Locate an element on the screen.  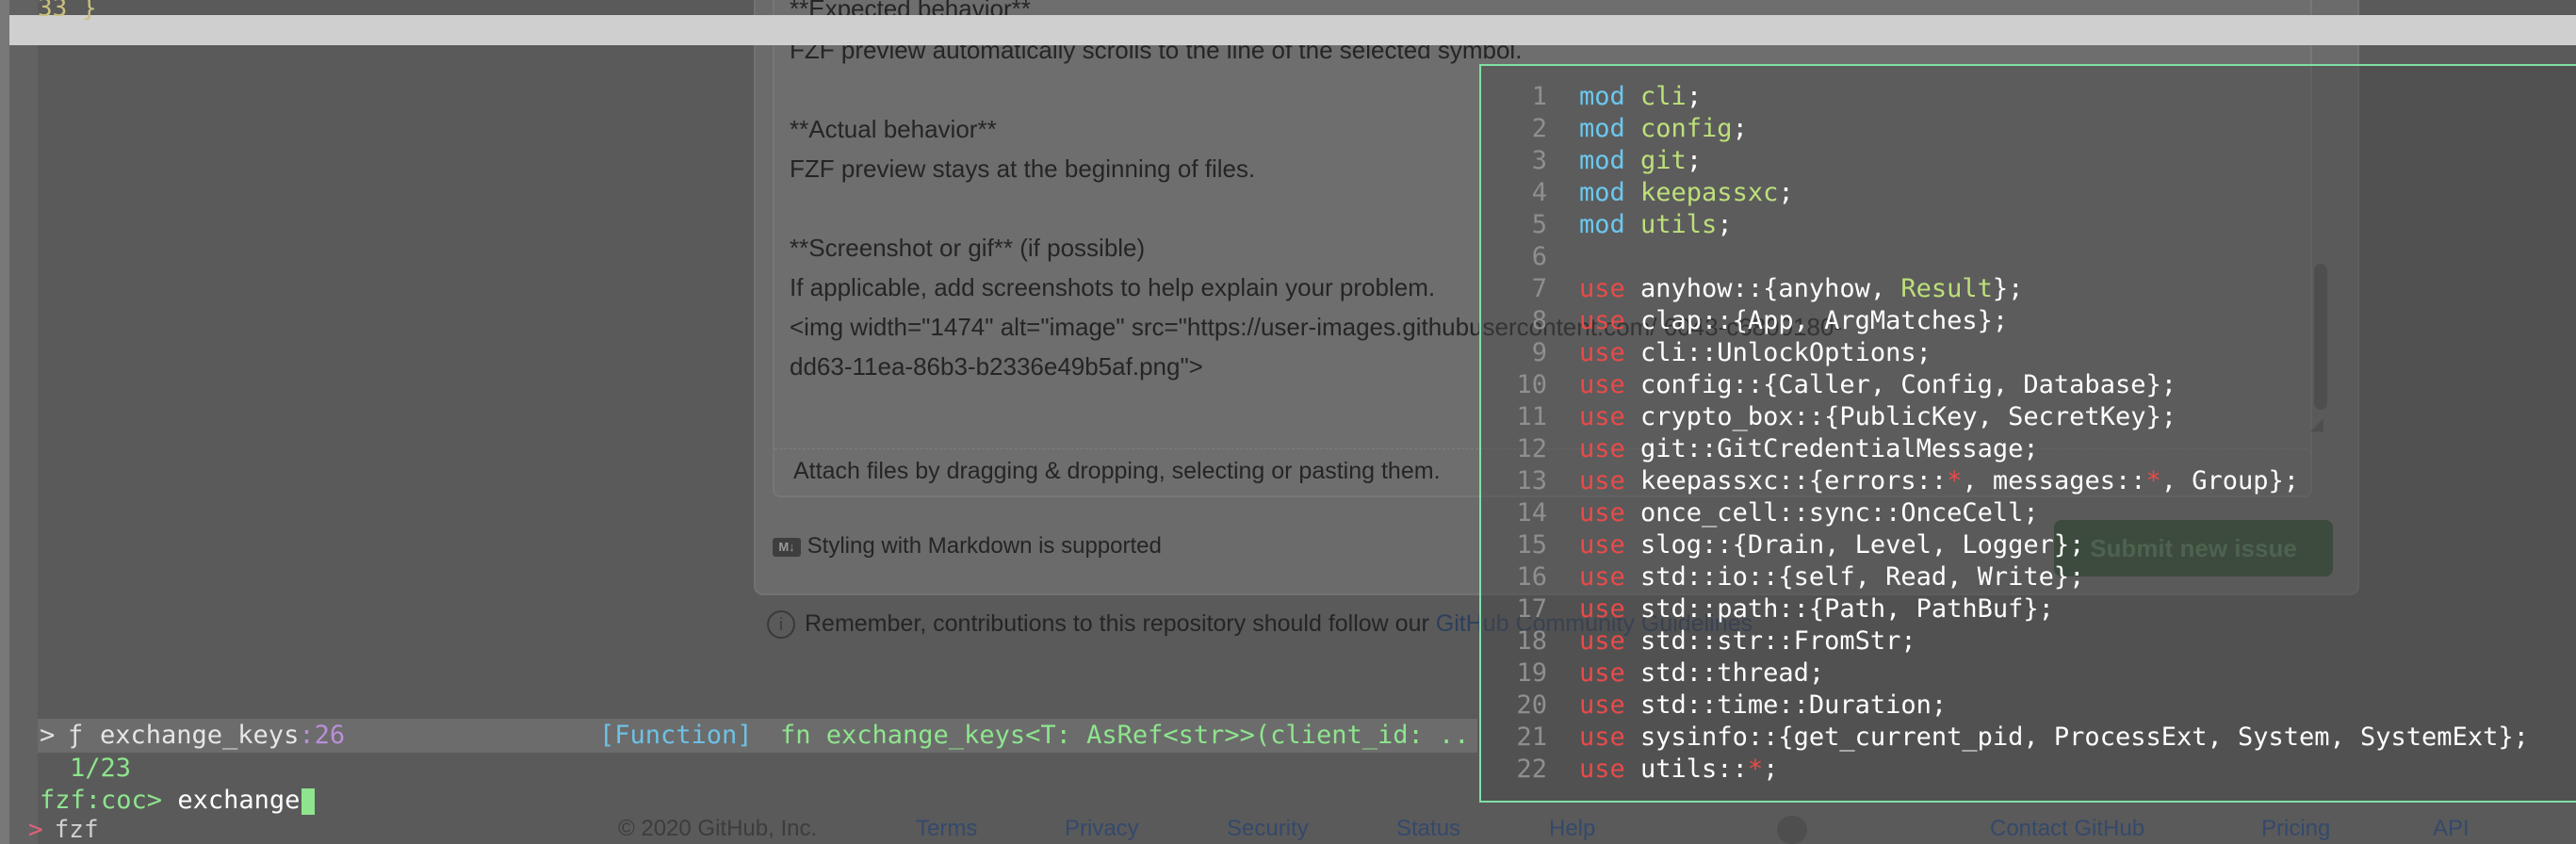
code-token: std::io::{self, Read, Write}; is located at coordinates (1862, 577).